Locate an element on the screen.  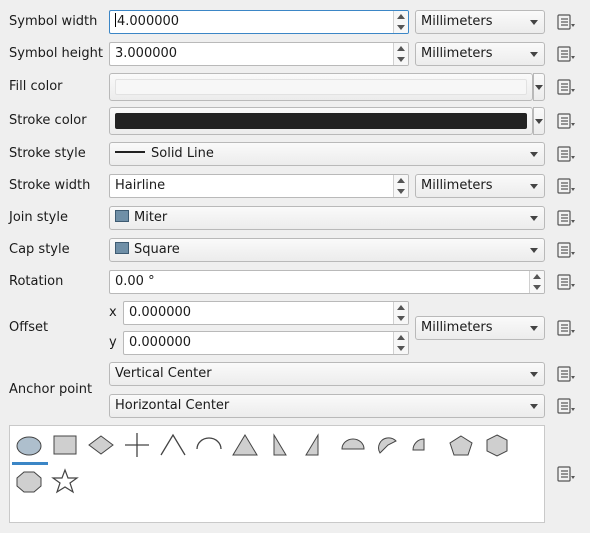
square-cap-icon is located at coordinates (122, 248).